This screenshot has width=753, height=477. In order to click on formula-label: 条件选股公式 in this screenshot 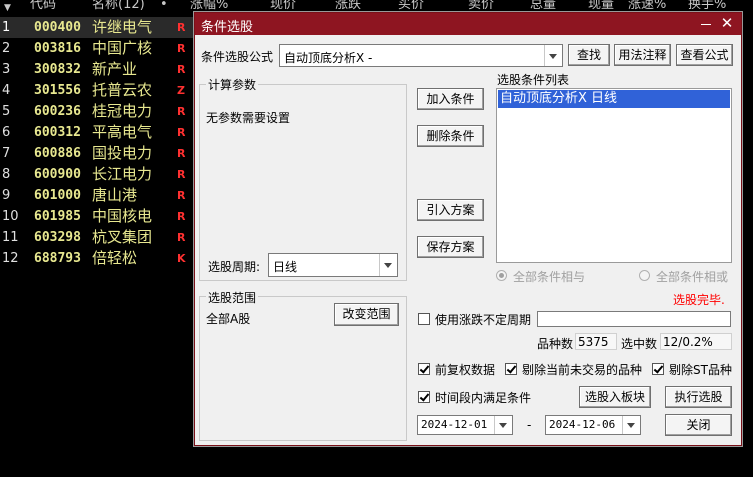, I will do `click(237, 57)`.